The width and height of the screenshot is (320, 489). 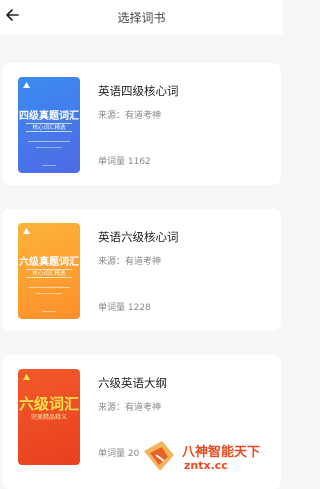 What do you see at coordinates (124, 308) in the screenshot?
I see `word-count: 单词量 1228` at bounding box center [124, 308].